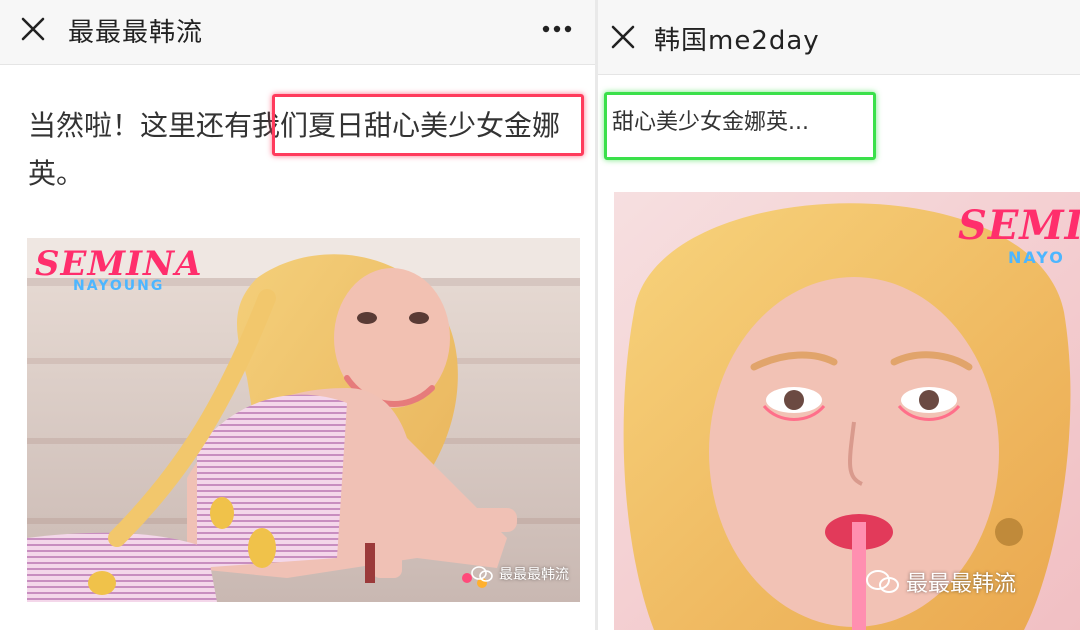 The width and height of the screenshot is (1080, 630). Describe the element at coordinates (428, 125) in the screenshot. I see `highlight-red-box` at that location.